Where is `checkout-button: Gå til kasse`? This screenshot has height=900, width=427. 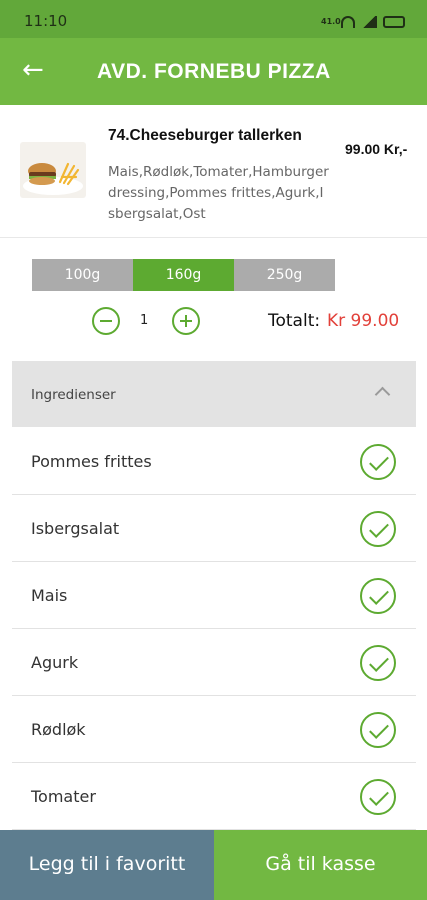 checkout-button: Gå til kasse is located at coordinates (320, 865).